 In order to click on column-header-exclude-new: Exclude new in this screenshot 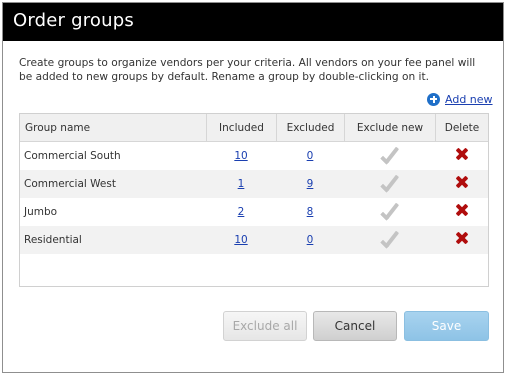, I will do `click(389, 128)`.